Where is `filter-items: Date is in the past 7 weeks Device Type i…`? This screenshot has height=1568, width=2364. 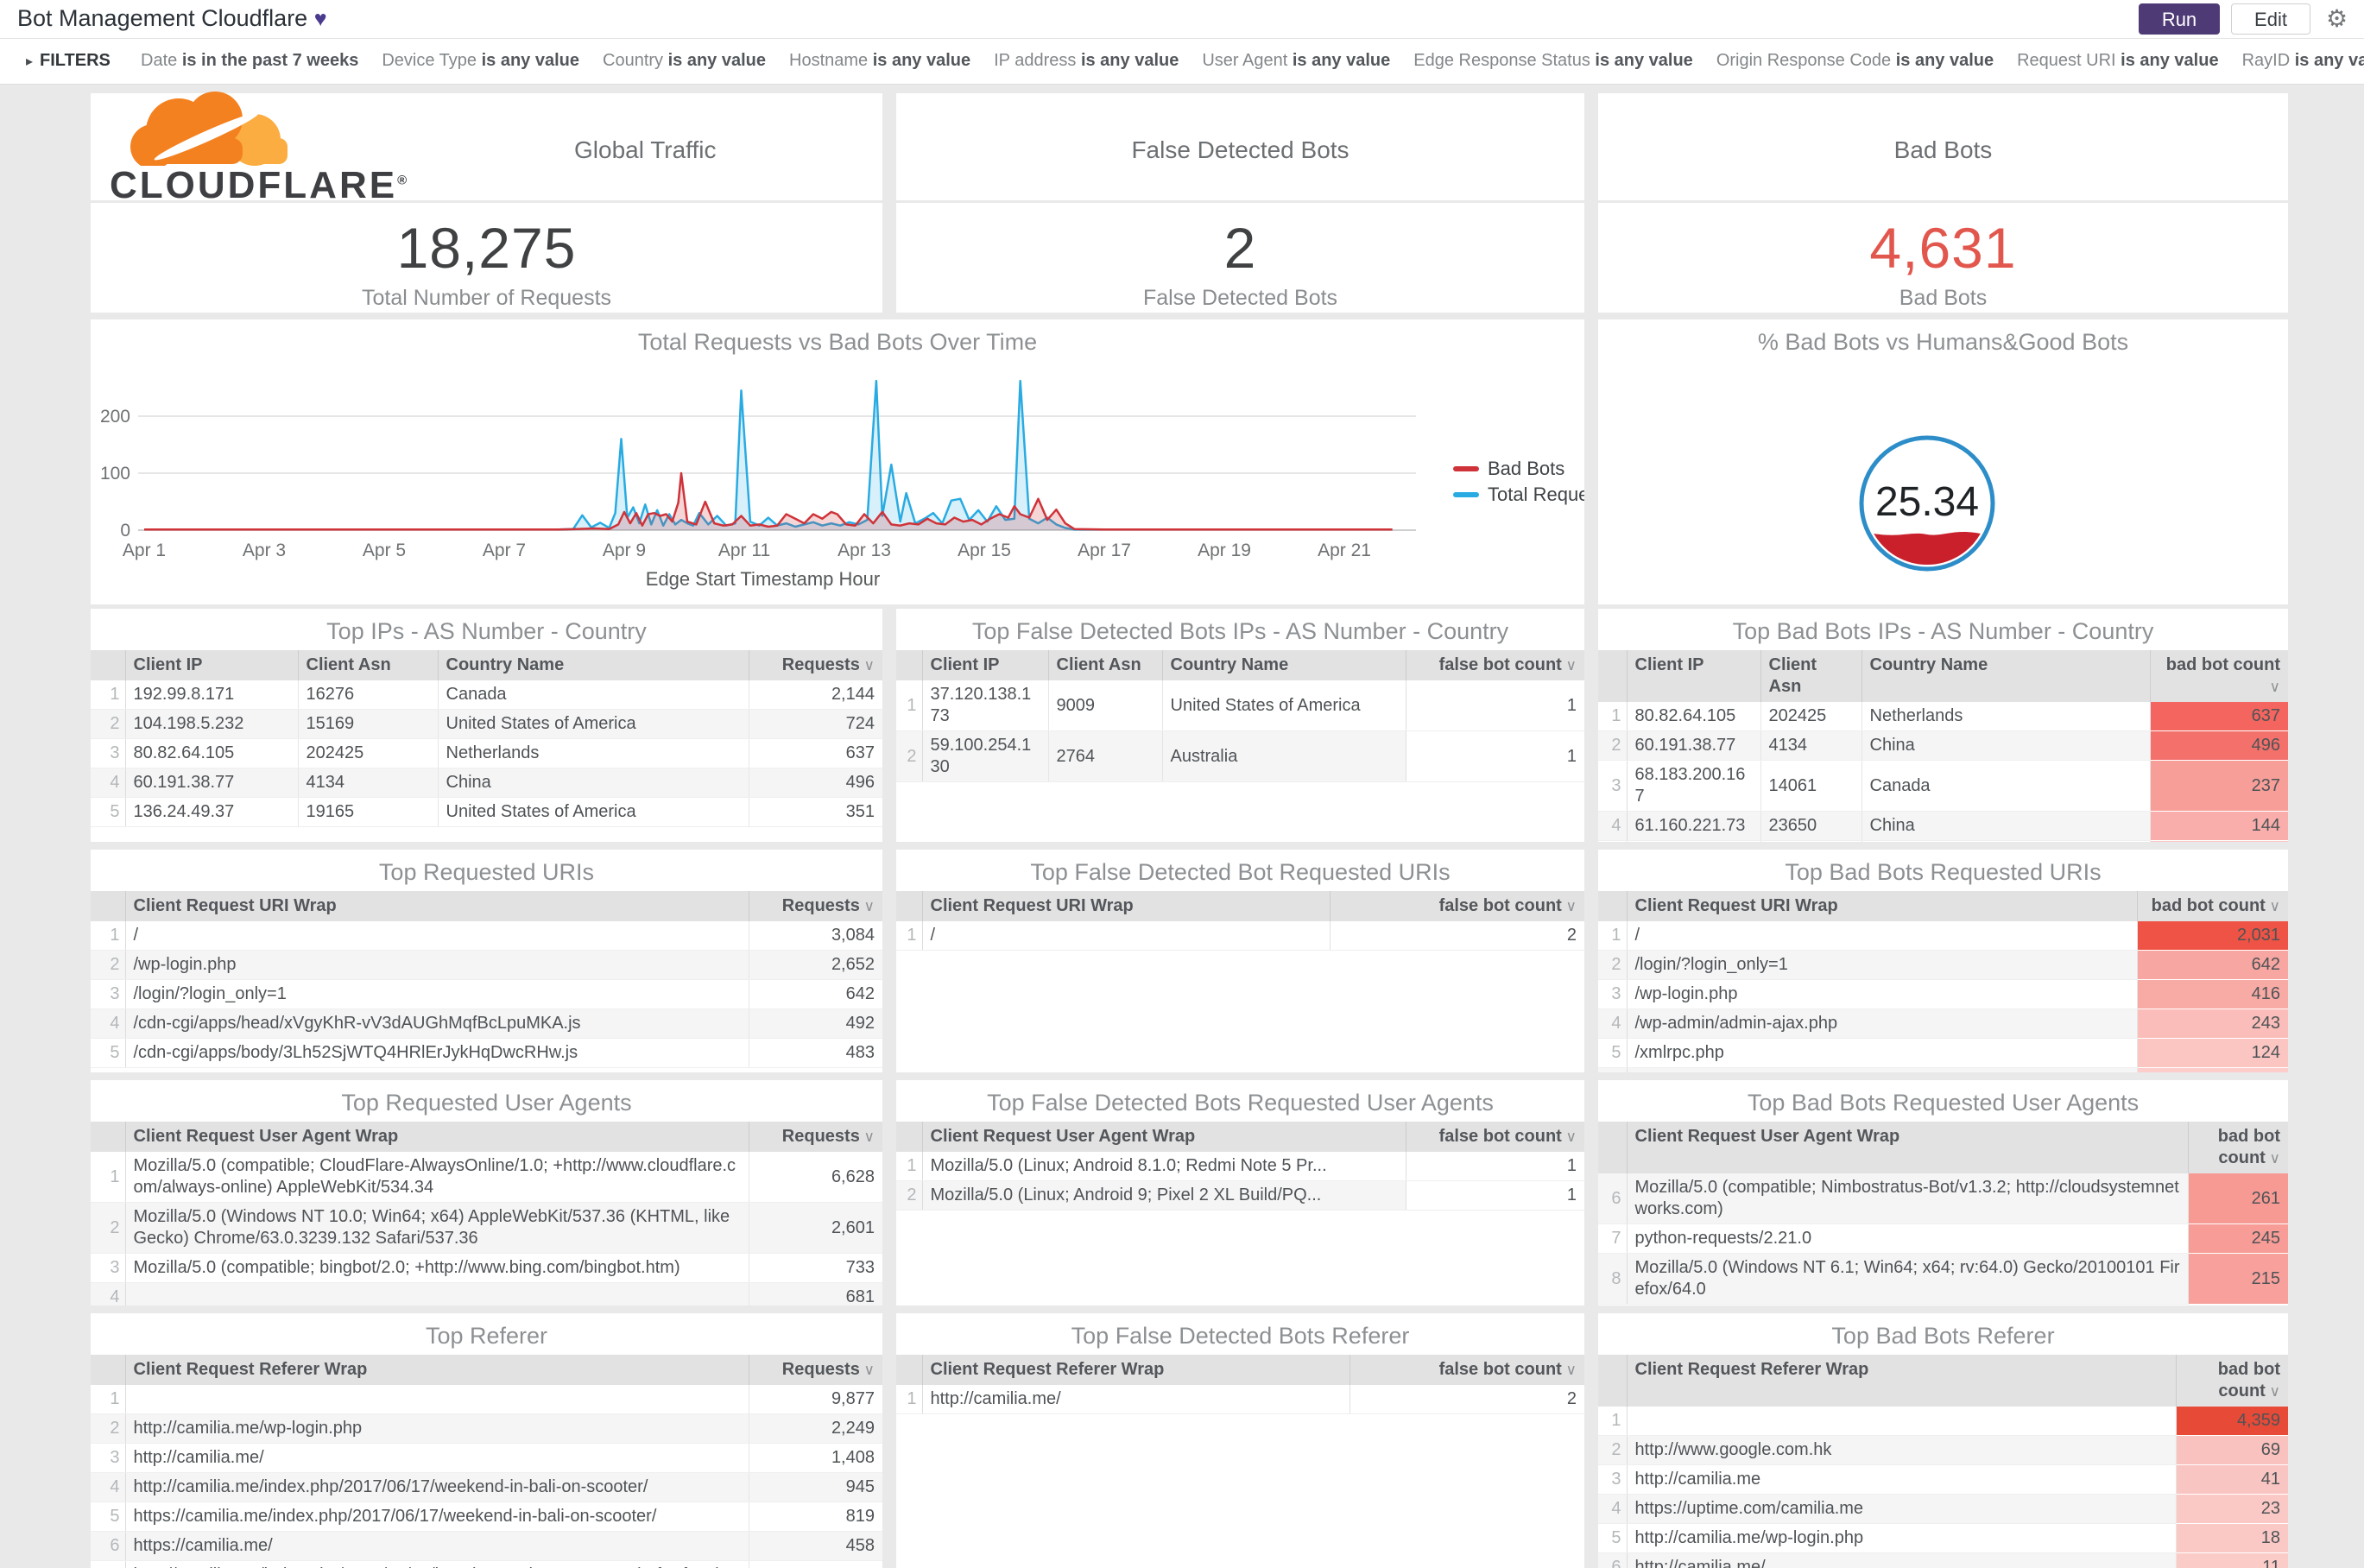
filter-items: Date is in the past 7 weeks Device Type i… is located at coordinates (1252, 61).